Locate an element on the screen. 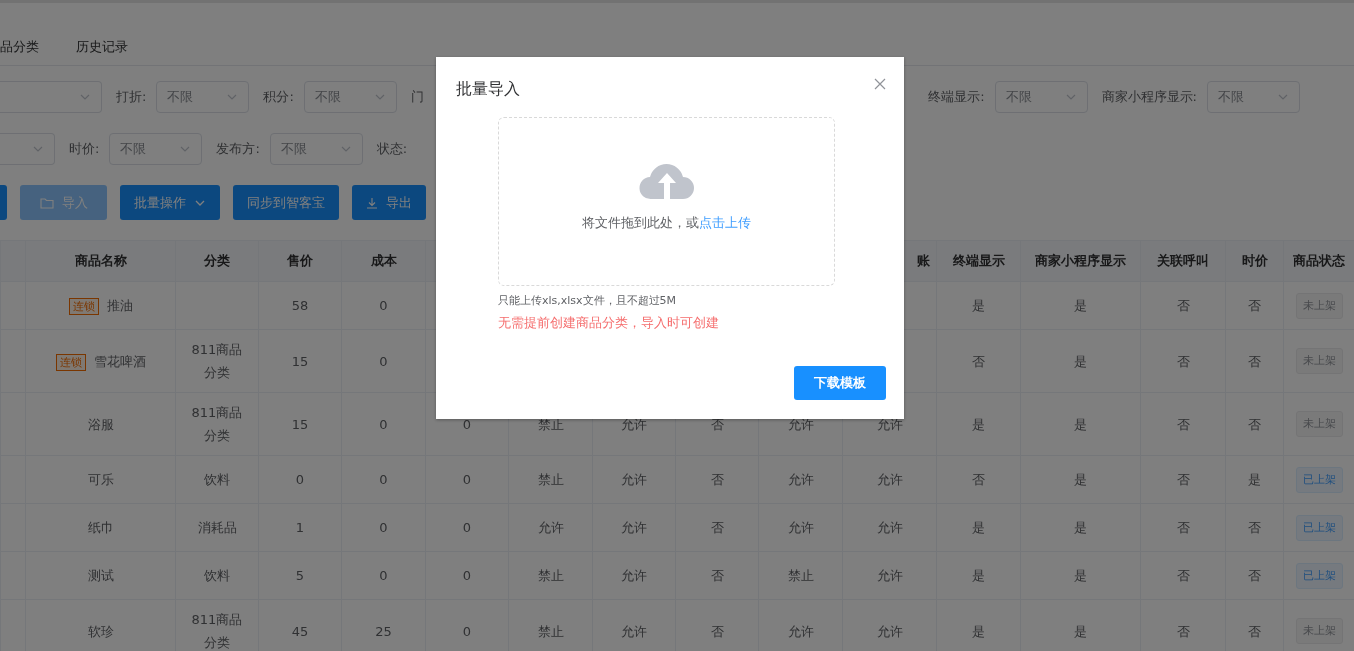 The image size is (1354, 651). product-name: 纸巾 is located at coordinates (100, 527).